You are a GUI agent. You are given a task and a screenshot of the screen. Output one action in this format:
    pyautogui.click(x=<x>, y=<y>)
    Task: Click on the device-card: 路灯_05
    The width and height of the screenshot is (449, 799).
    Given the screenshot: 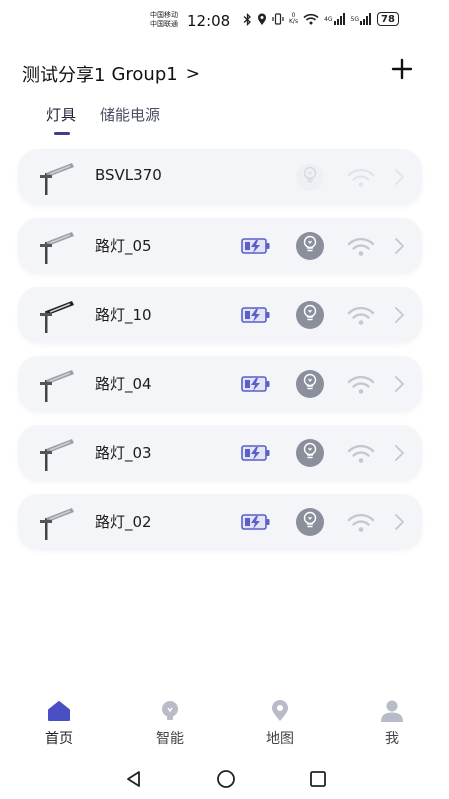 What is the action you would take?
    pyautogui.click(x=220, y=246)
    